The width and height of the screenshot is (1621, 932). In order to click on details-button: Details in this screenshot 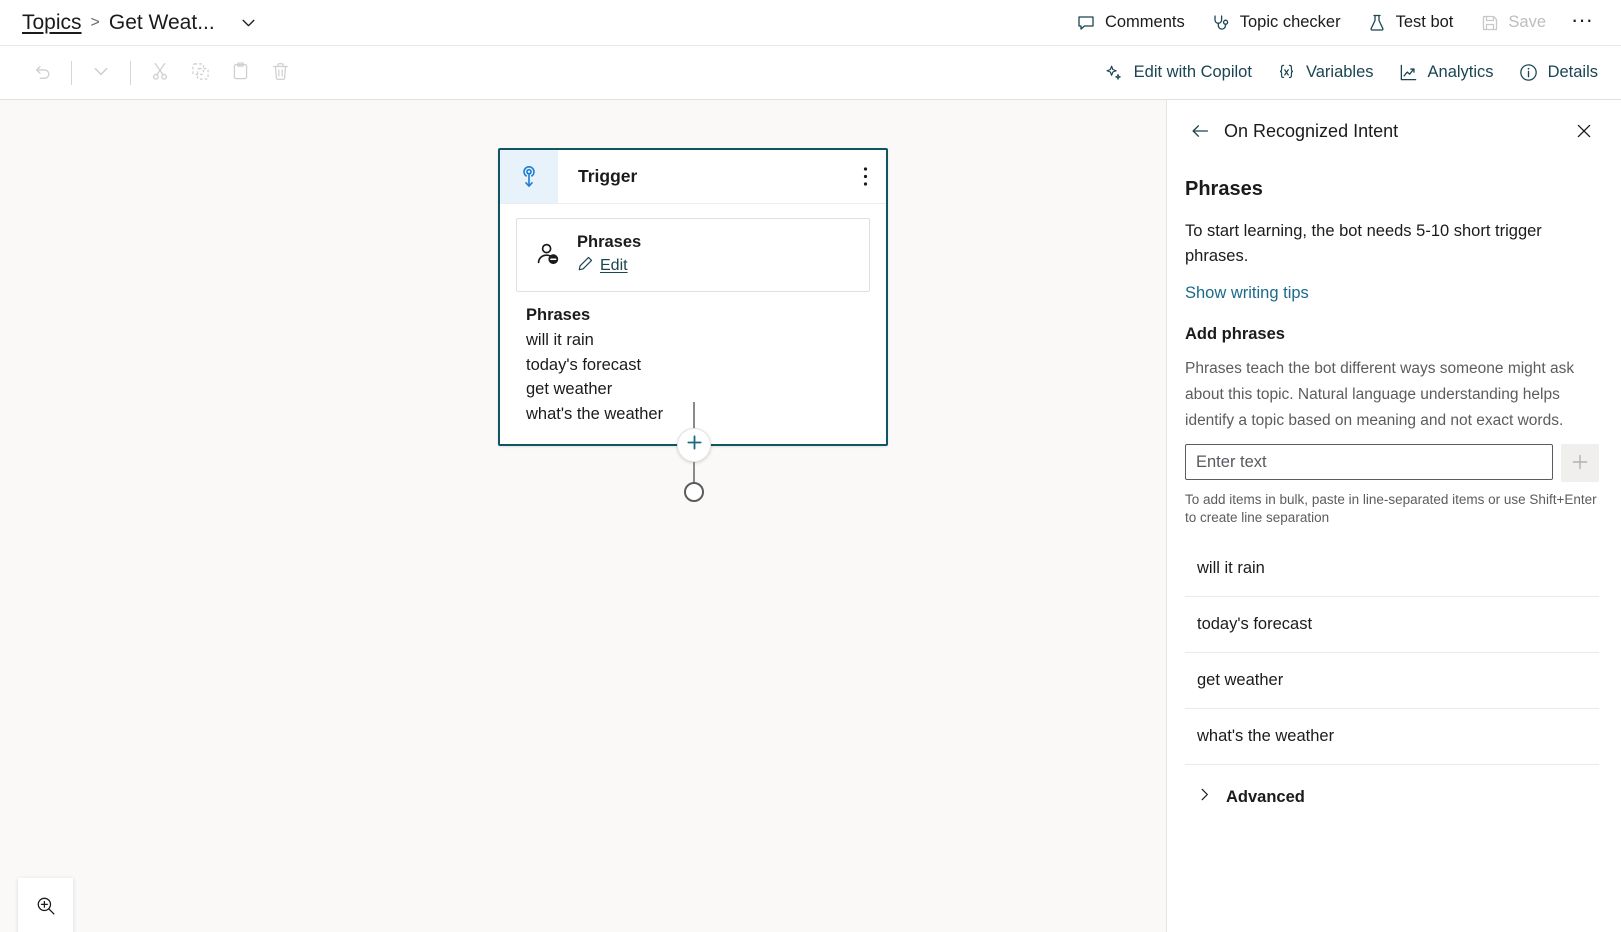, I will do `click(1558, 72)`.